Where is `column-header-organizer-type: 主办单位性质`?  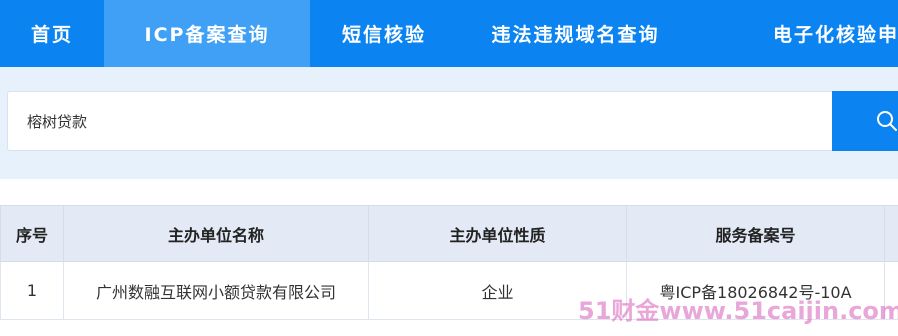
column-header-organizer-type: 主办单位性质 is located at coordinates (497, 233).